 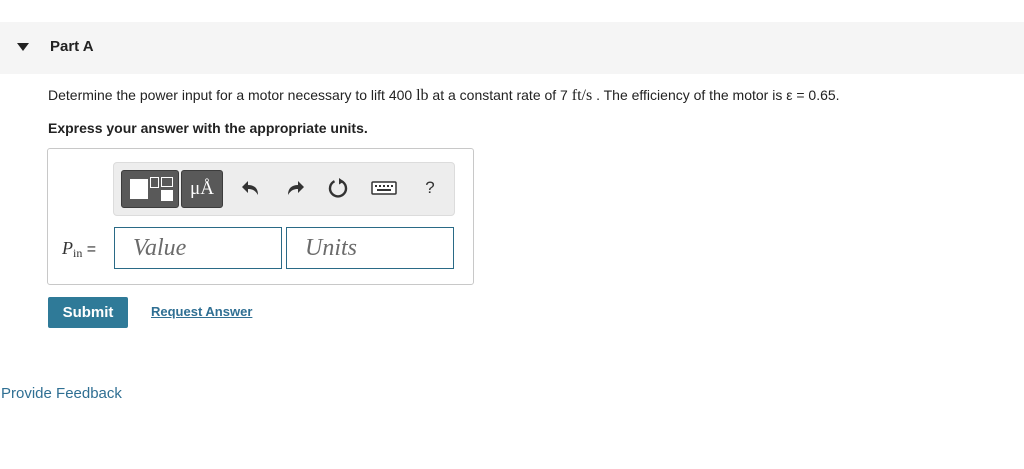 What do you see at coordinates (500, 95) in the screenshot?
I see `question-middle: at a constant rate of 7` at bounding box center [500, 95].